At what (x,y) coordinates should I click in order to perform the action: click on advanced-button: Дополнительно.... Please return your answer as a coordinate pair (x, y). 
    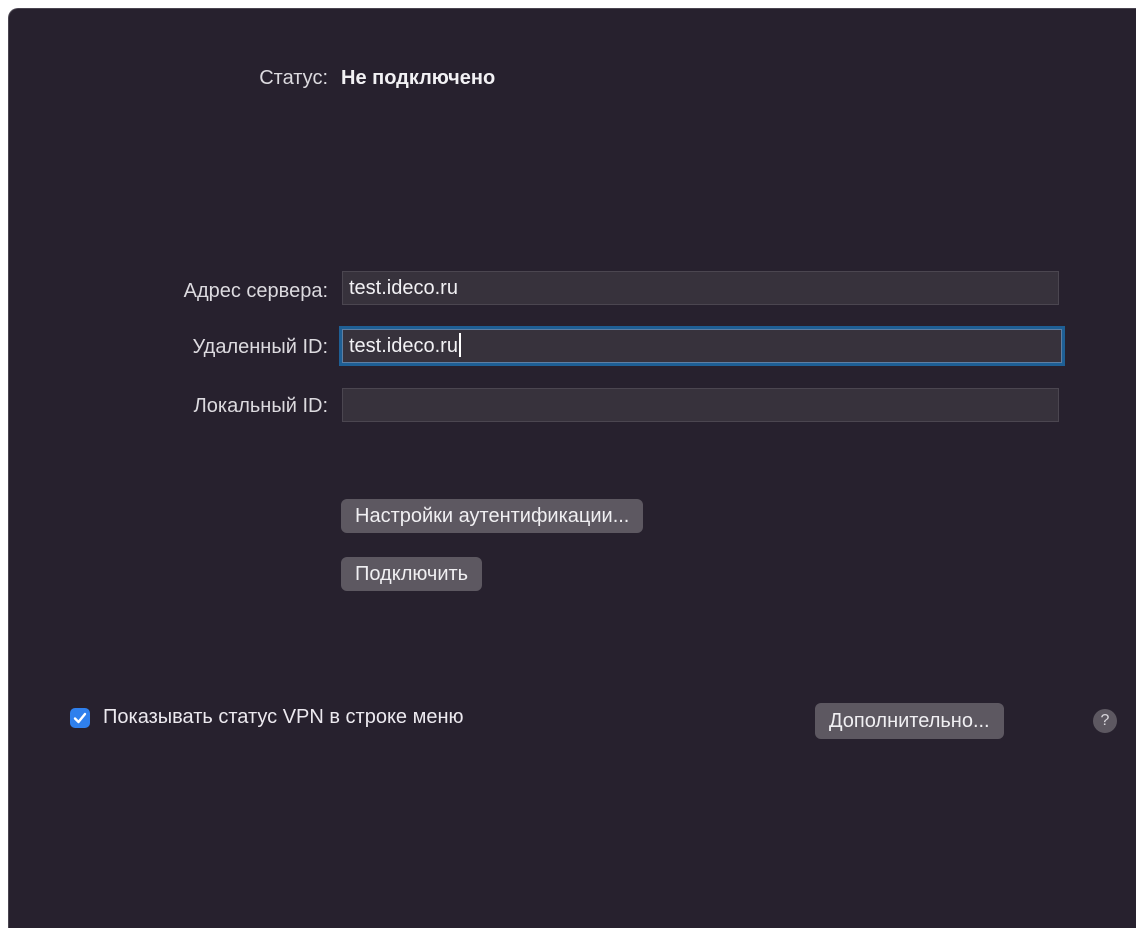
    Looking at the image, I should click on (909, 721).